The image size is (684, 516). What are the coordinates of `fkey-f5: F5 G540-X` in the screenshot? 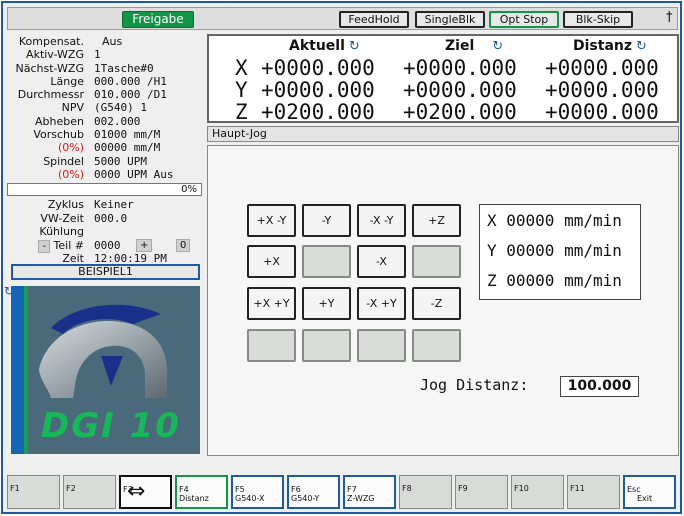 It's located at (257, 492).